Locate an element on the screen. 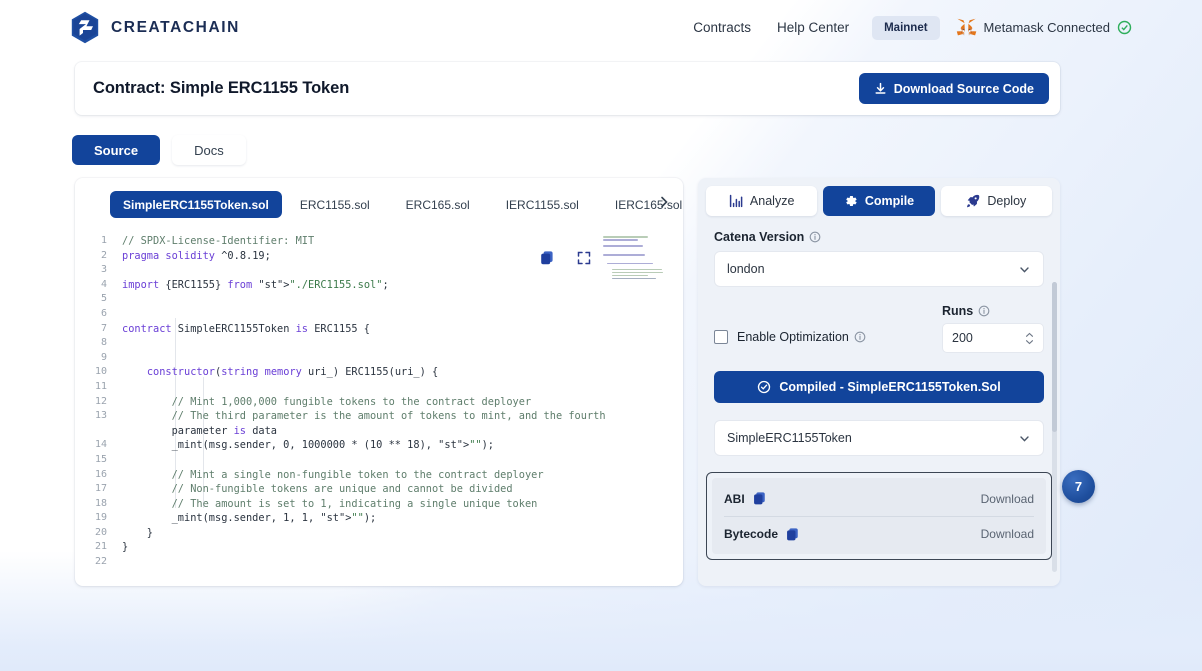 This screenshot has height=671, width=1202. runs-label-row: Runs is located at coordinates (993, 311).